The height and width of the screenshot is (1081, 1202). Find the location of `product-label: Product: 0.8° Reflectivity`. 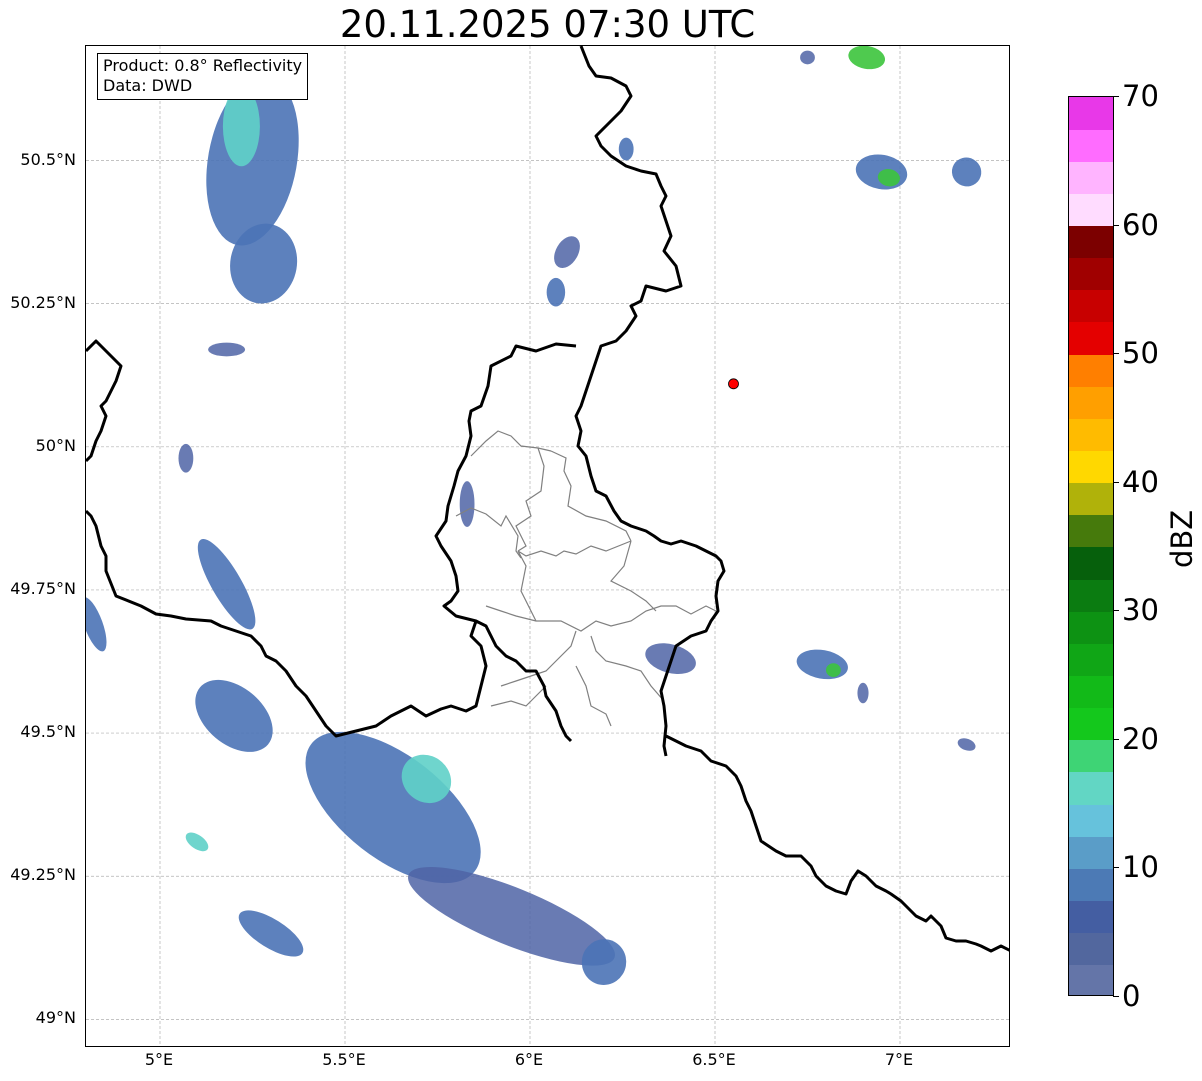

product-label: Product: 0.8° Reflectivity is located at coordinates (203, 65).